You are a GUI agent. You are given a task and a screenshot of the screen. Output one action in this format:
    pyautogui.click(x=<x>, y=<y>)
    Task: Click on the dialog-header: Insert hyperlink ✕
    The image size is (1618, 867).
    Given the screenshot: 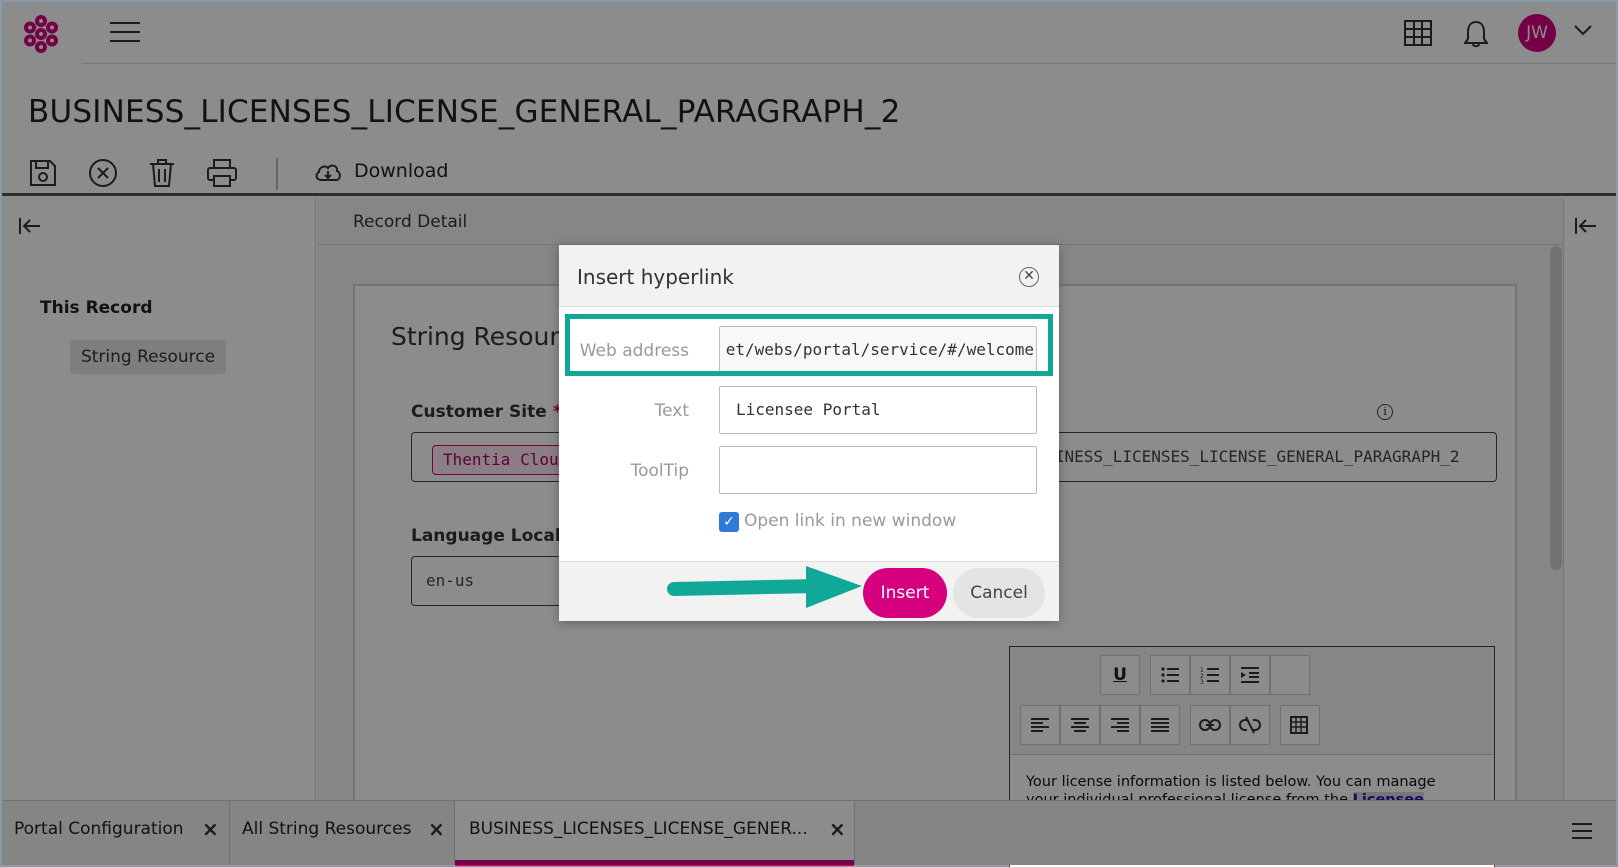 What is the action you would take?
    pyautogui.click(x=809, y=276)
    